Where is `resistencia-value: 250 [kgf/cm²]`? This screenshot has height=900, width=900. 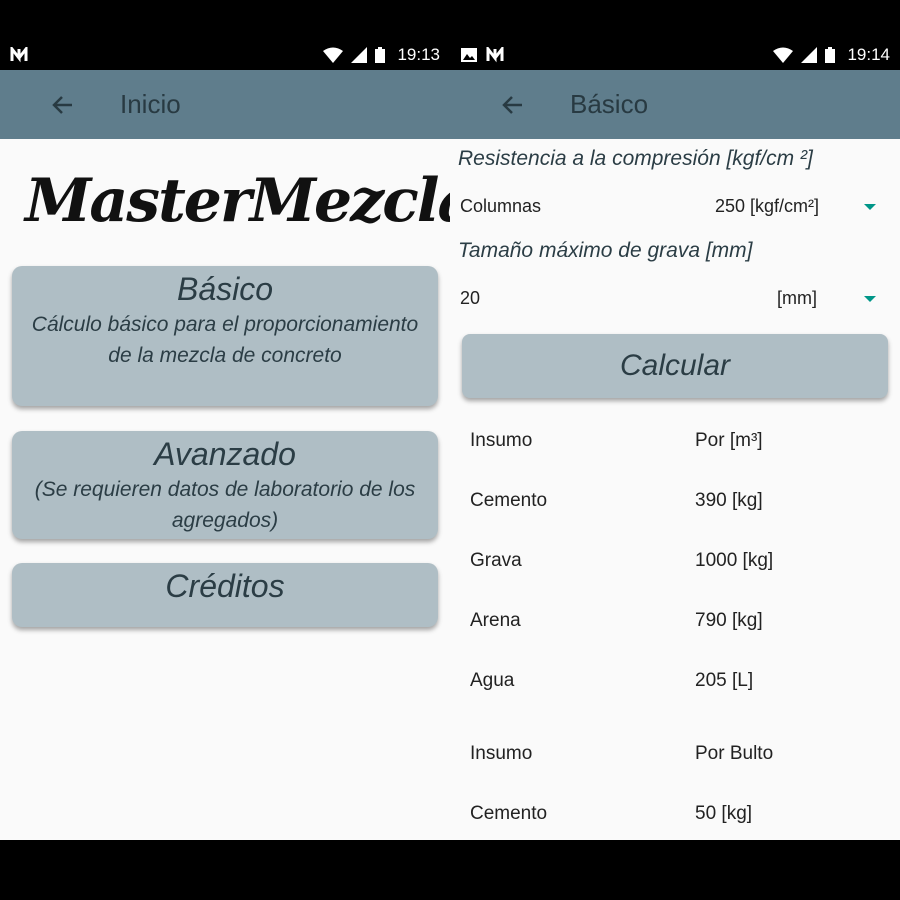
resistencia-value: 250 [kgf/cm²] is located at coordinates (767, 206).